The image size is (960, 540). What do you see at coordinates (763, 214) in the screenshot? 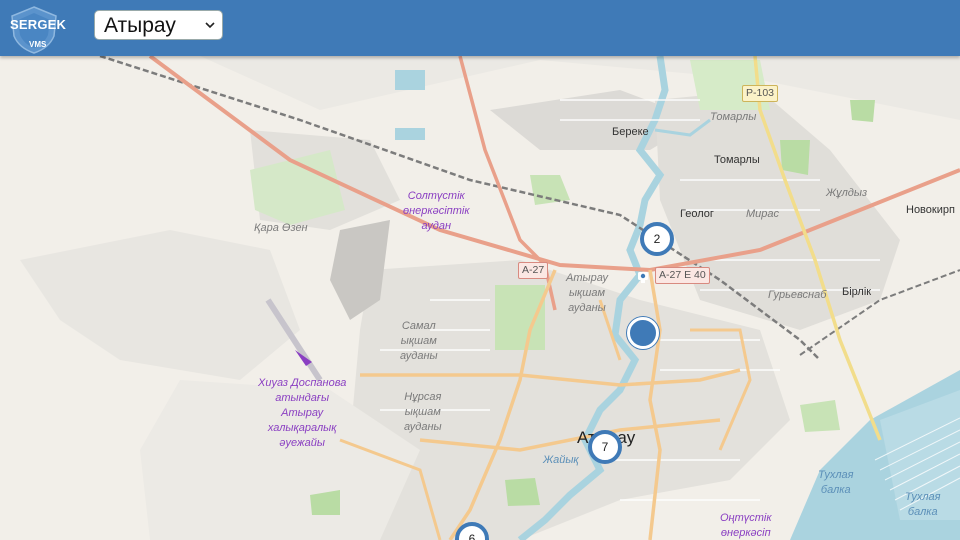
I see `label-miras: Мирас` at bounding box center [763, 214].